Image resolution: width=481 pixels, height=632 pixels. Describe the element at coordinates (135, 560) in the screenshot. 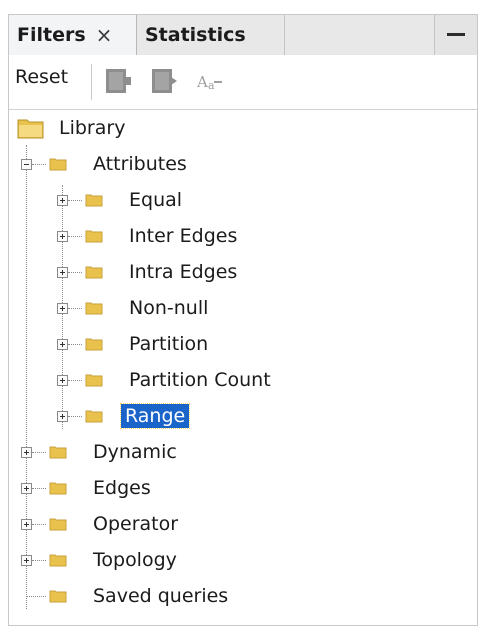

I see `tree-node-label: Topology` at that location.